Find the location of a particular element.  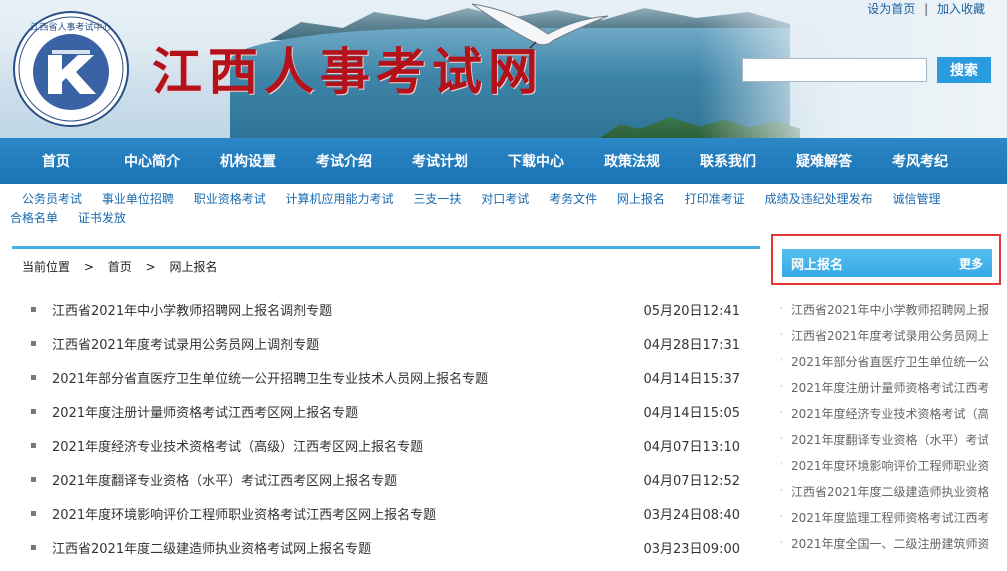

sidebar-list-item: · 2021年度注册计量师资格考试江西考 is located at coordinates (884, 387).